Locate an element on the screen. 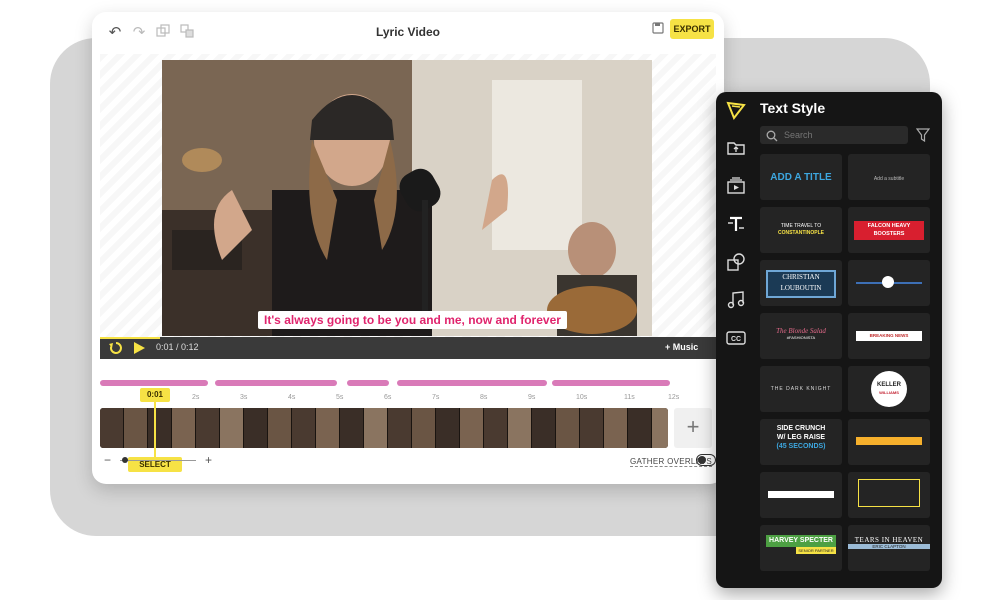 The image size is (988, 600). text-style-tile-harvey-specter: HARVEY SPECTER SENIOR PARTNER is located at coordinates (801, 548).